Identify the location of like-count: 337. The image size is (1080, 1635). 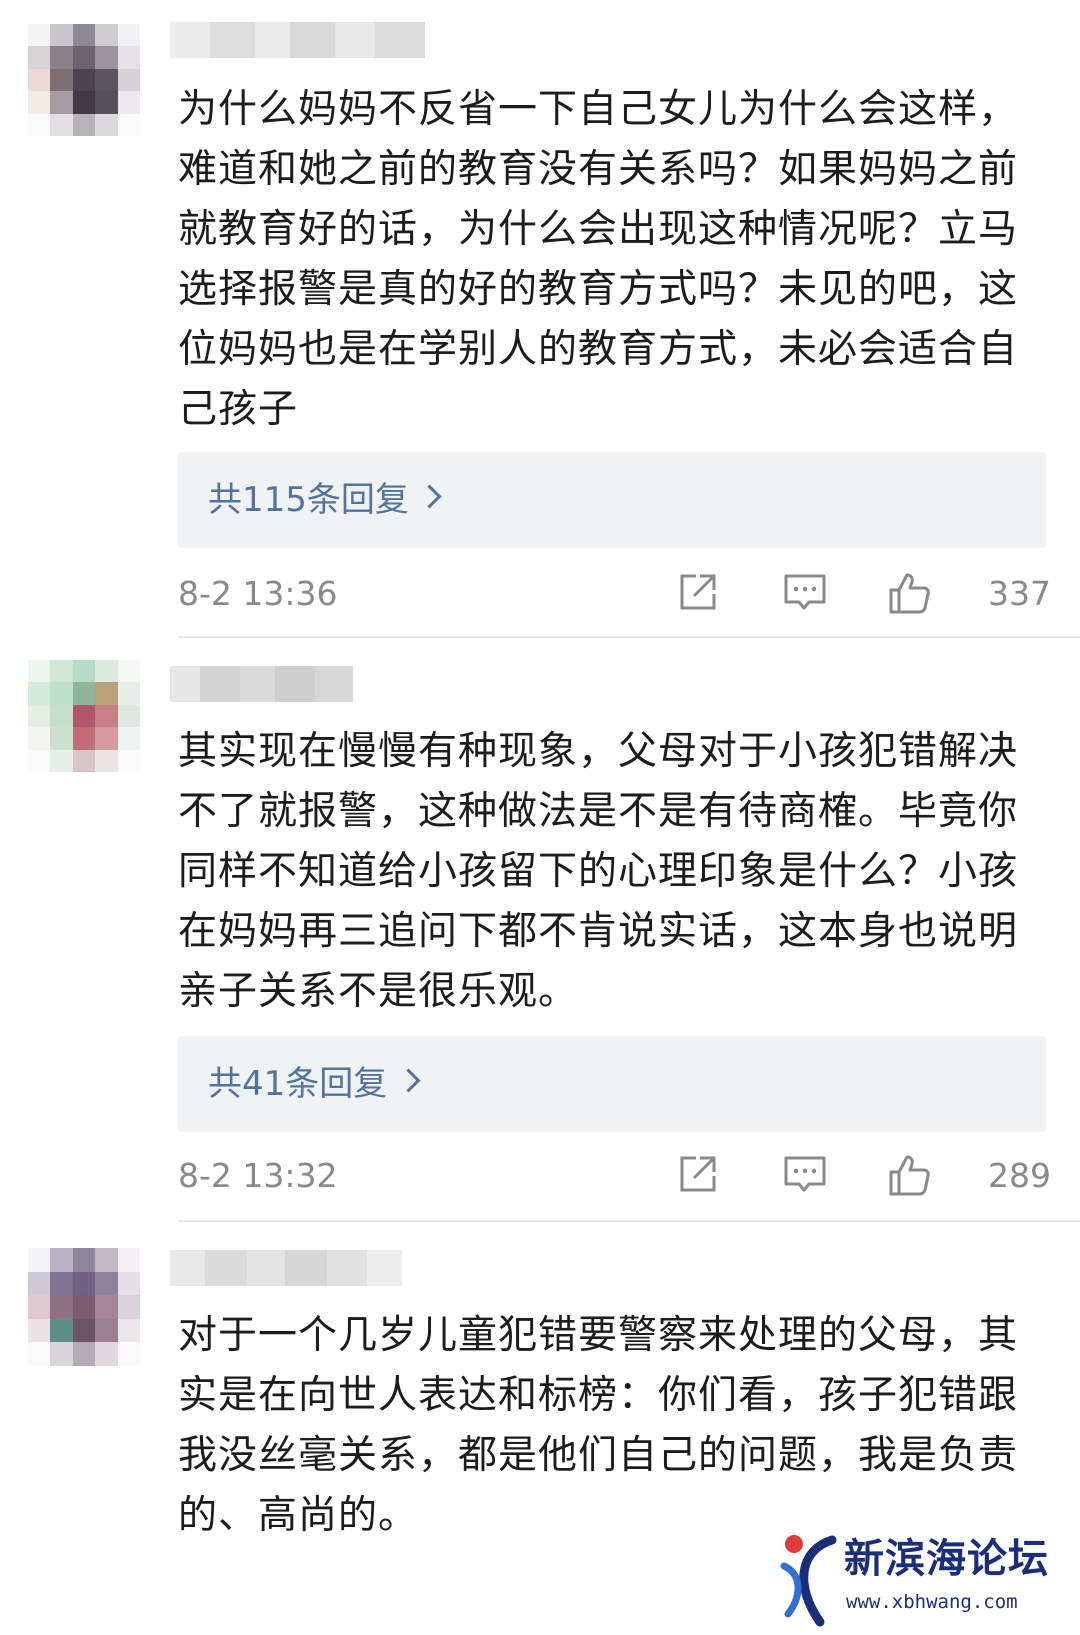
(1019, 593).